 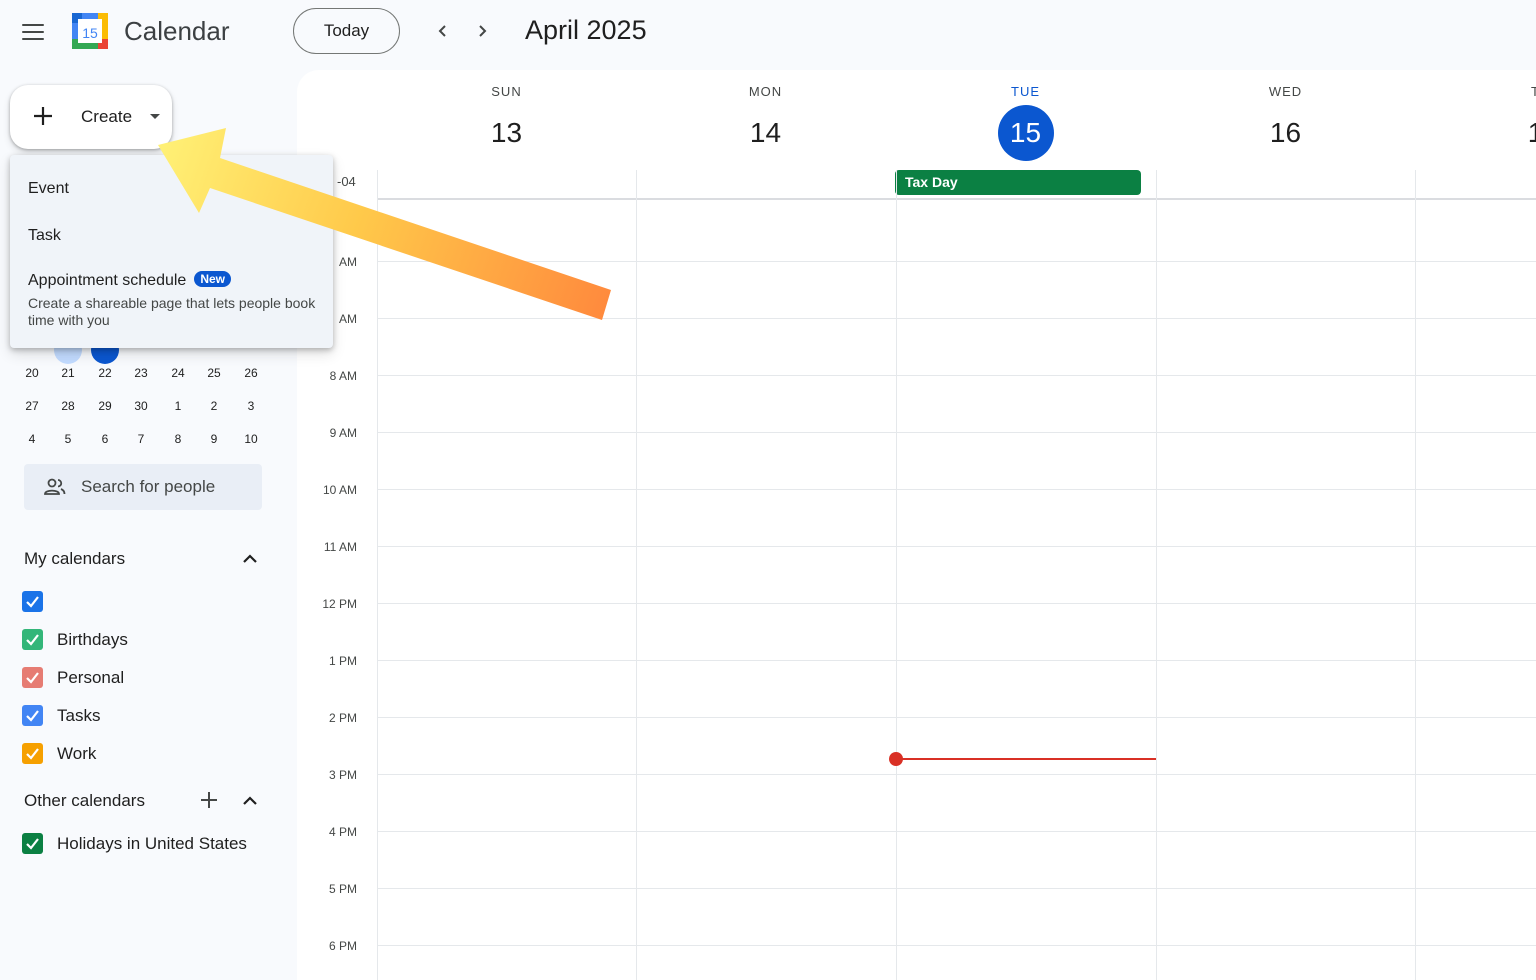 What do you see at coordinates (78, 716) in the screenshot?
I see `calendar-name: Tasks` at bounding box center [78, 716].